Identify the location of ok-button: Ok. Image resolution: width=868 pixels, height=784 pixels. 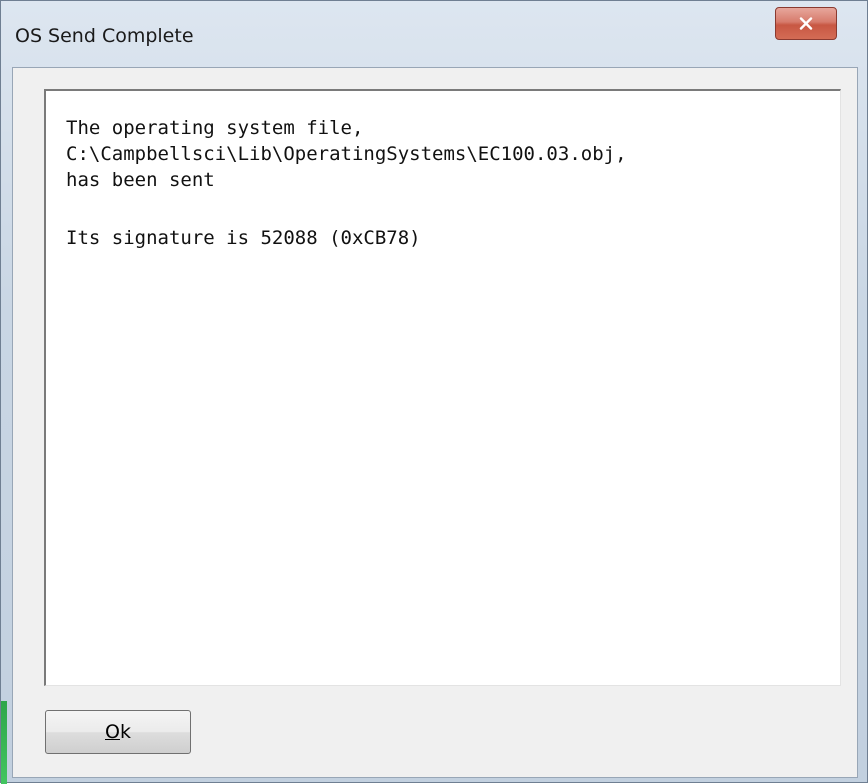
(118, 732).